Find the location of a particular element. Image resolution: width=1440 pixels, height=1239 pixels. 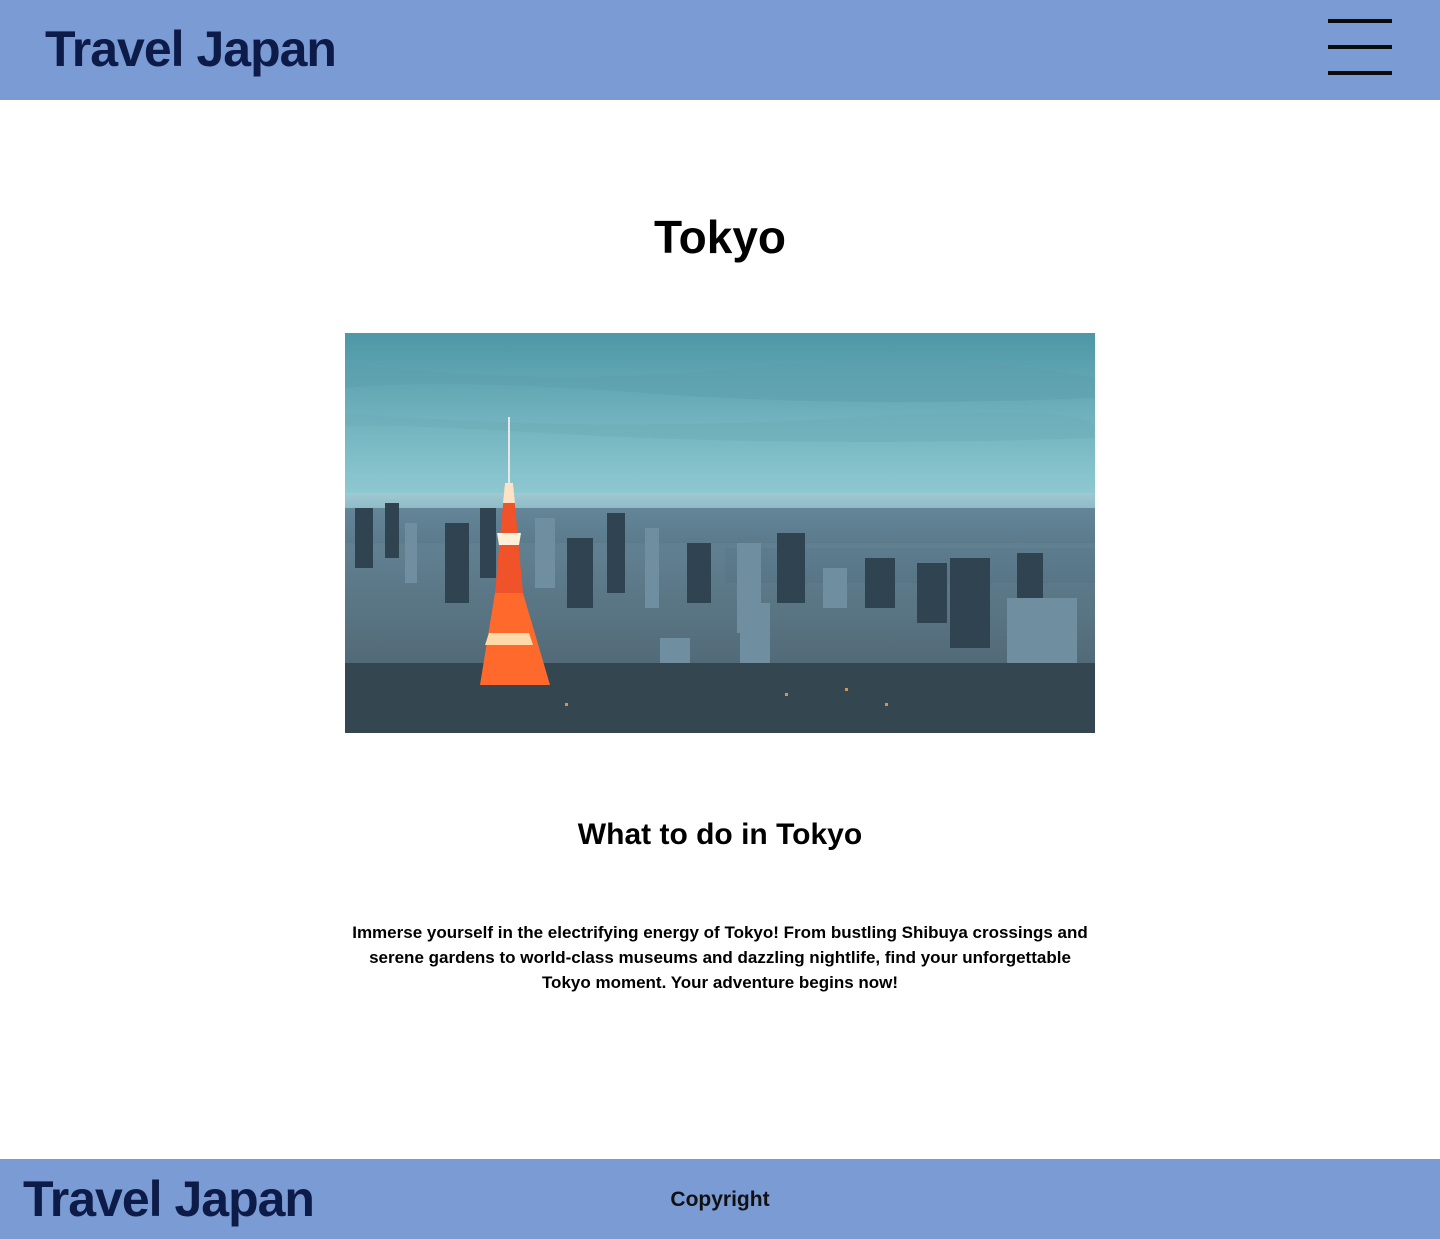

site-footer: Travel Japan Copyright is located at coordinates (720, 1199).